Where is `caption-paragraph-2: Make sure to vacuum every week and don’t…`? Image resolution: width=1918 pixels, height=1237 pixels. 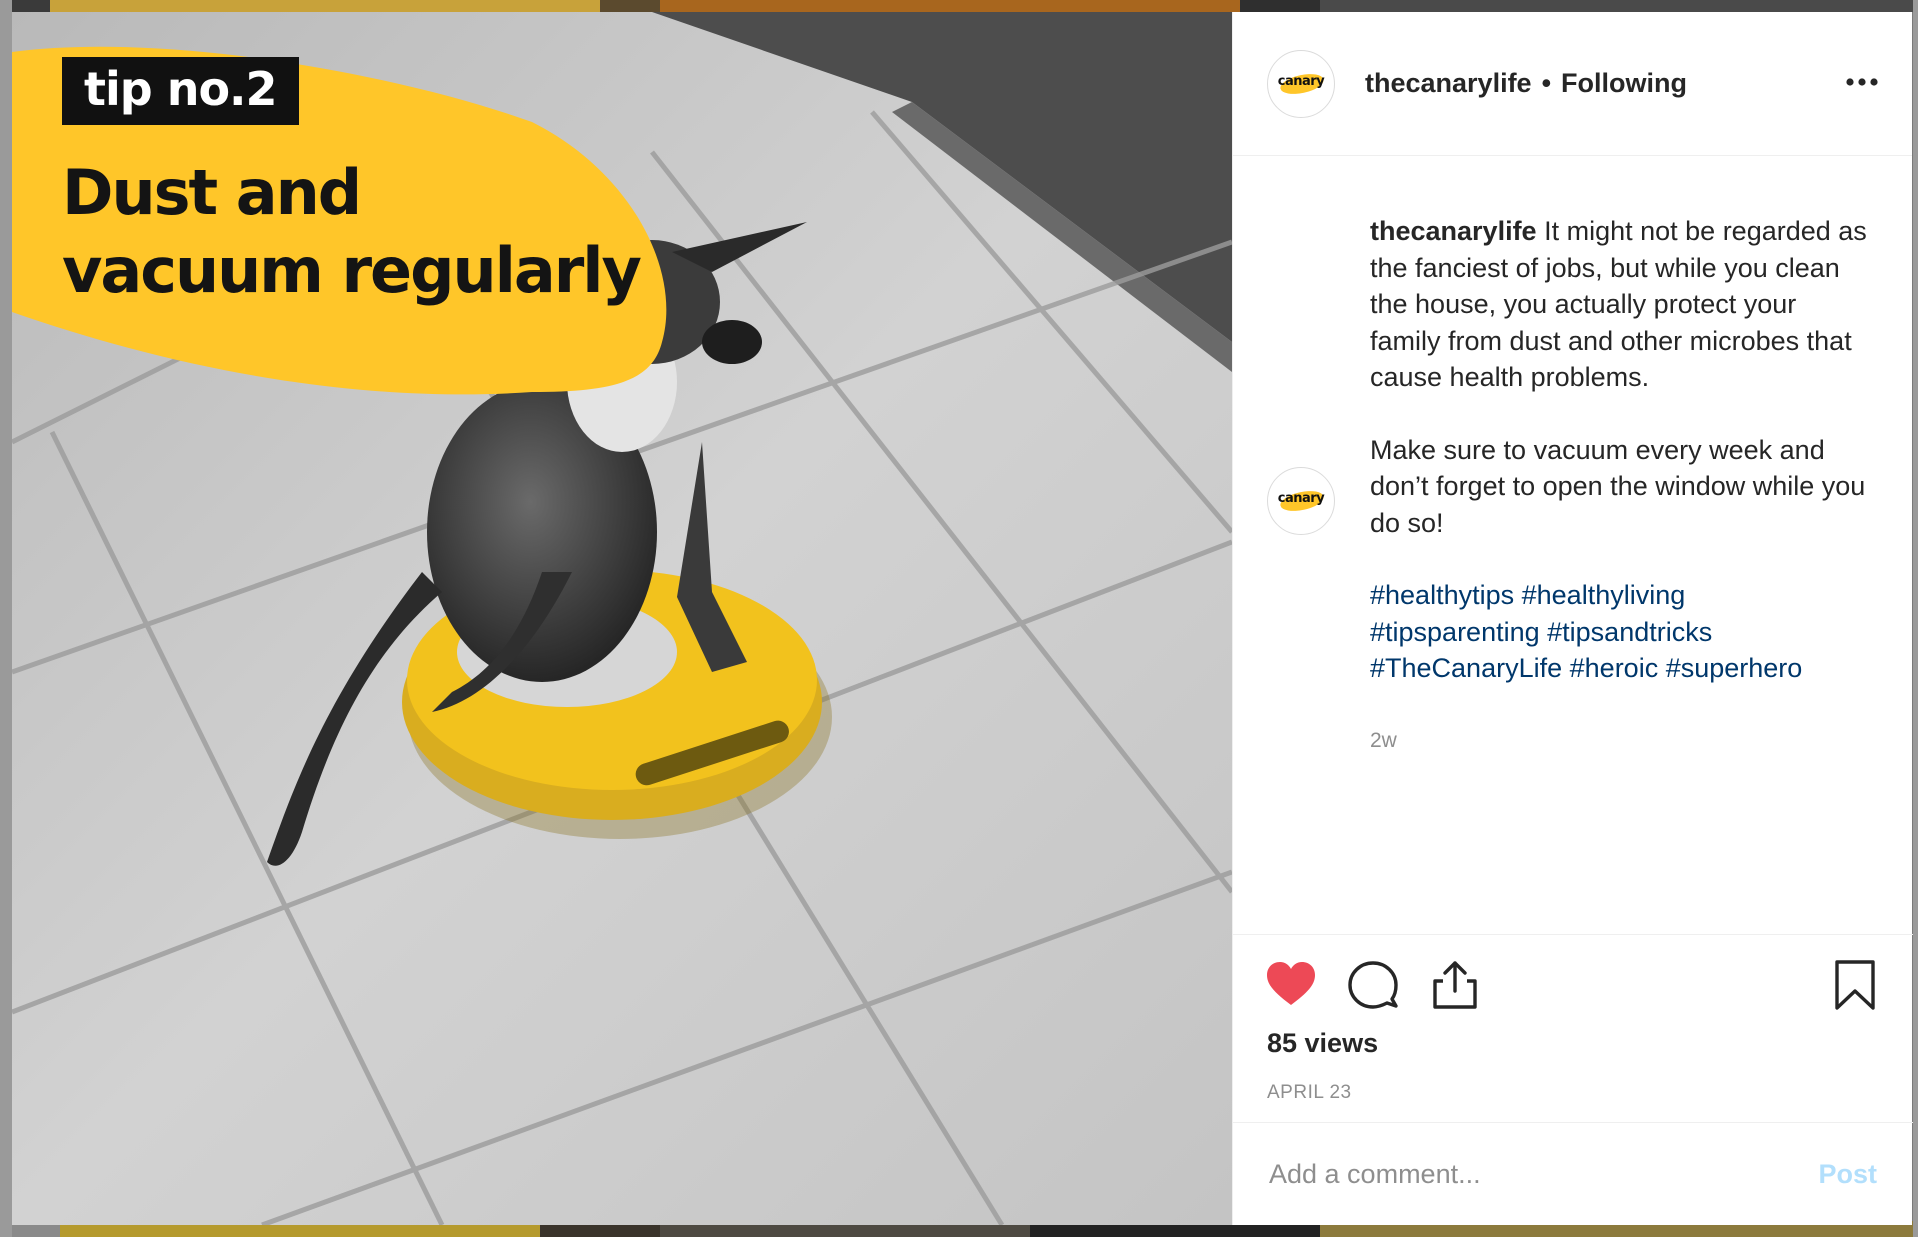 caption-paragraph-2: Make sure to vacuum every week and don’t… is located at coordinates (1618, 486).